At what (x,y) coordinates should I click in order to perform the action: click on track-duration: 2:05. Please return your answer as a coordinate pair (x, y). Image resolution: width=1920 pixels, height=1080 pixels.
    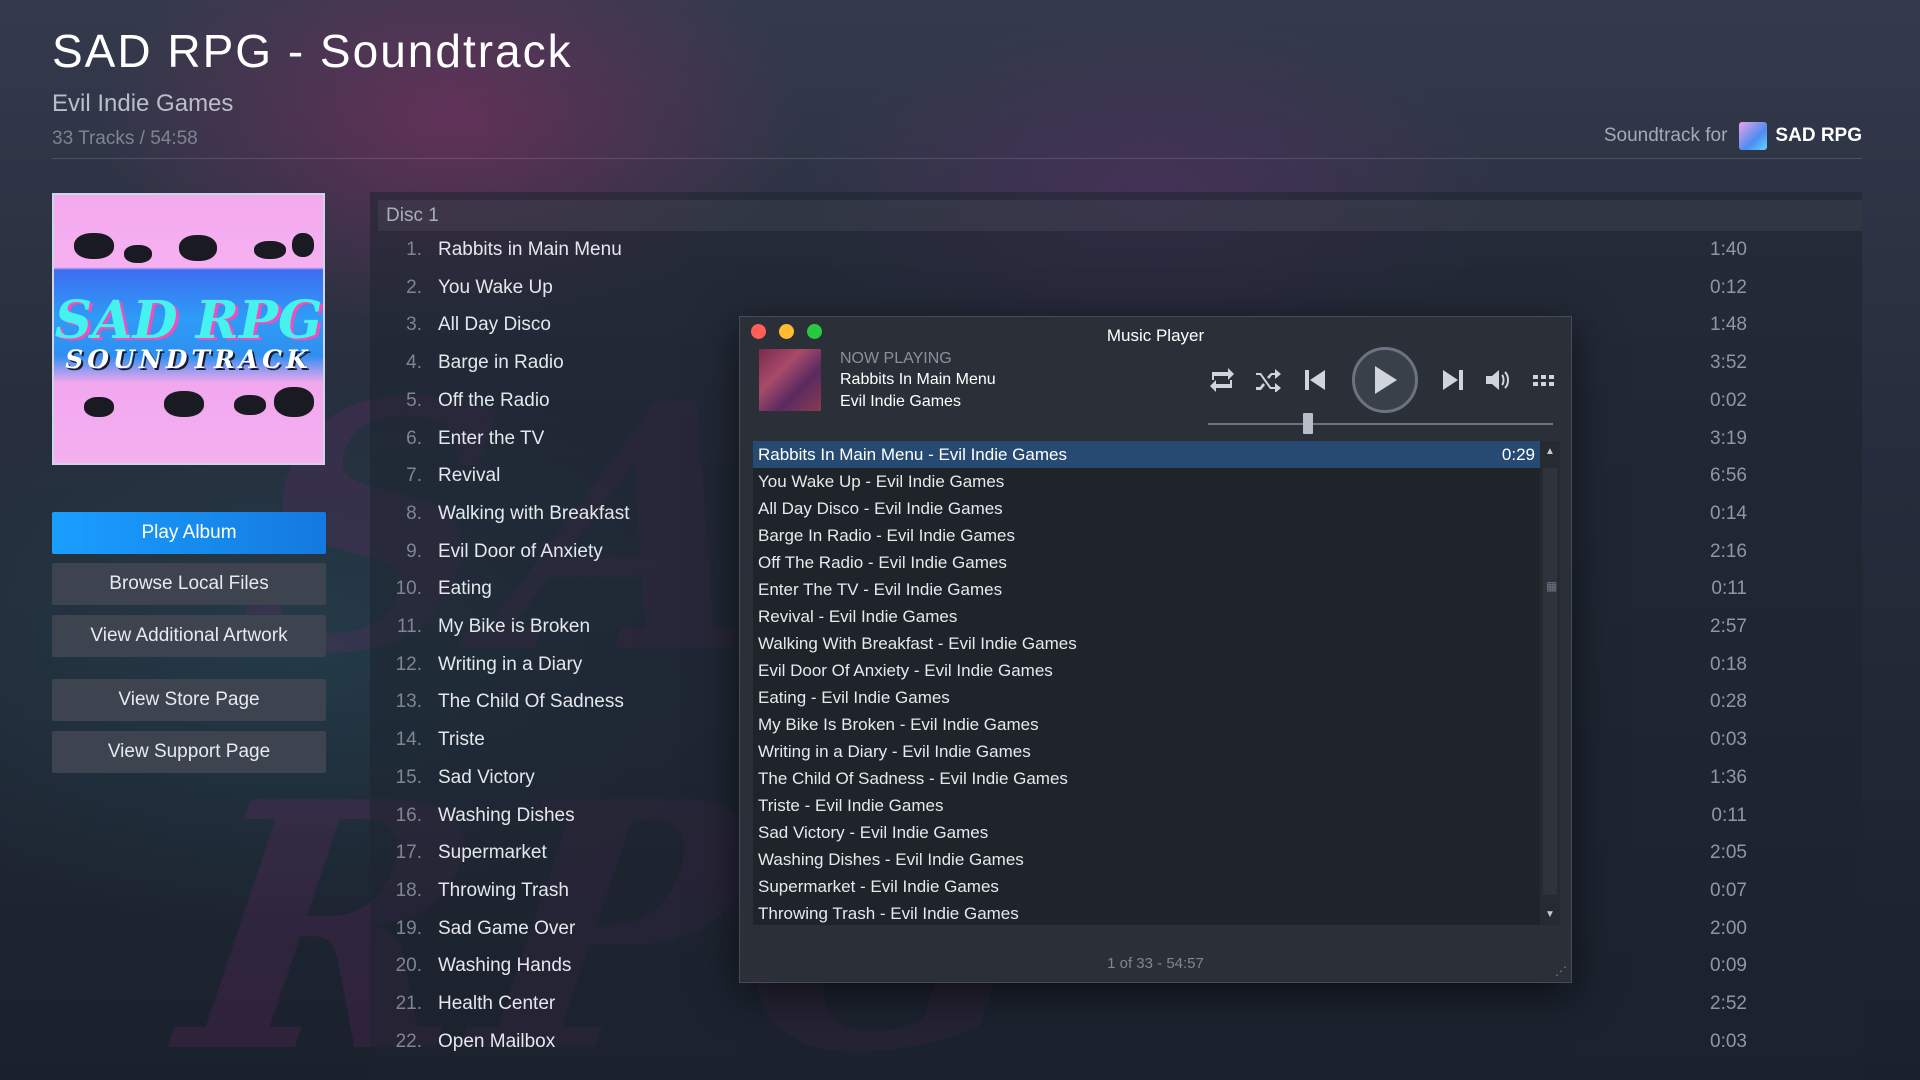
    Looking at the image, I should click on (1728, 853).